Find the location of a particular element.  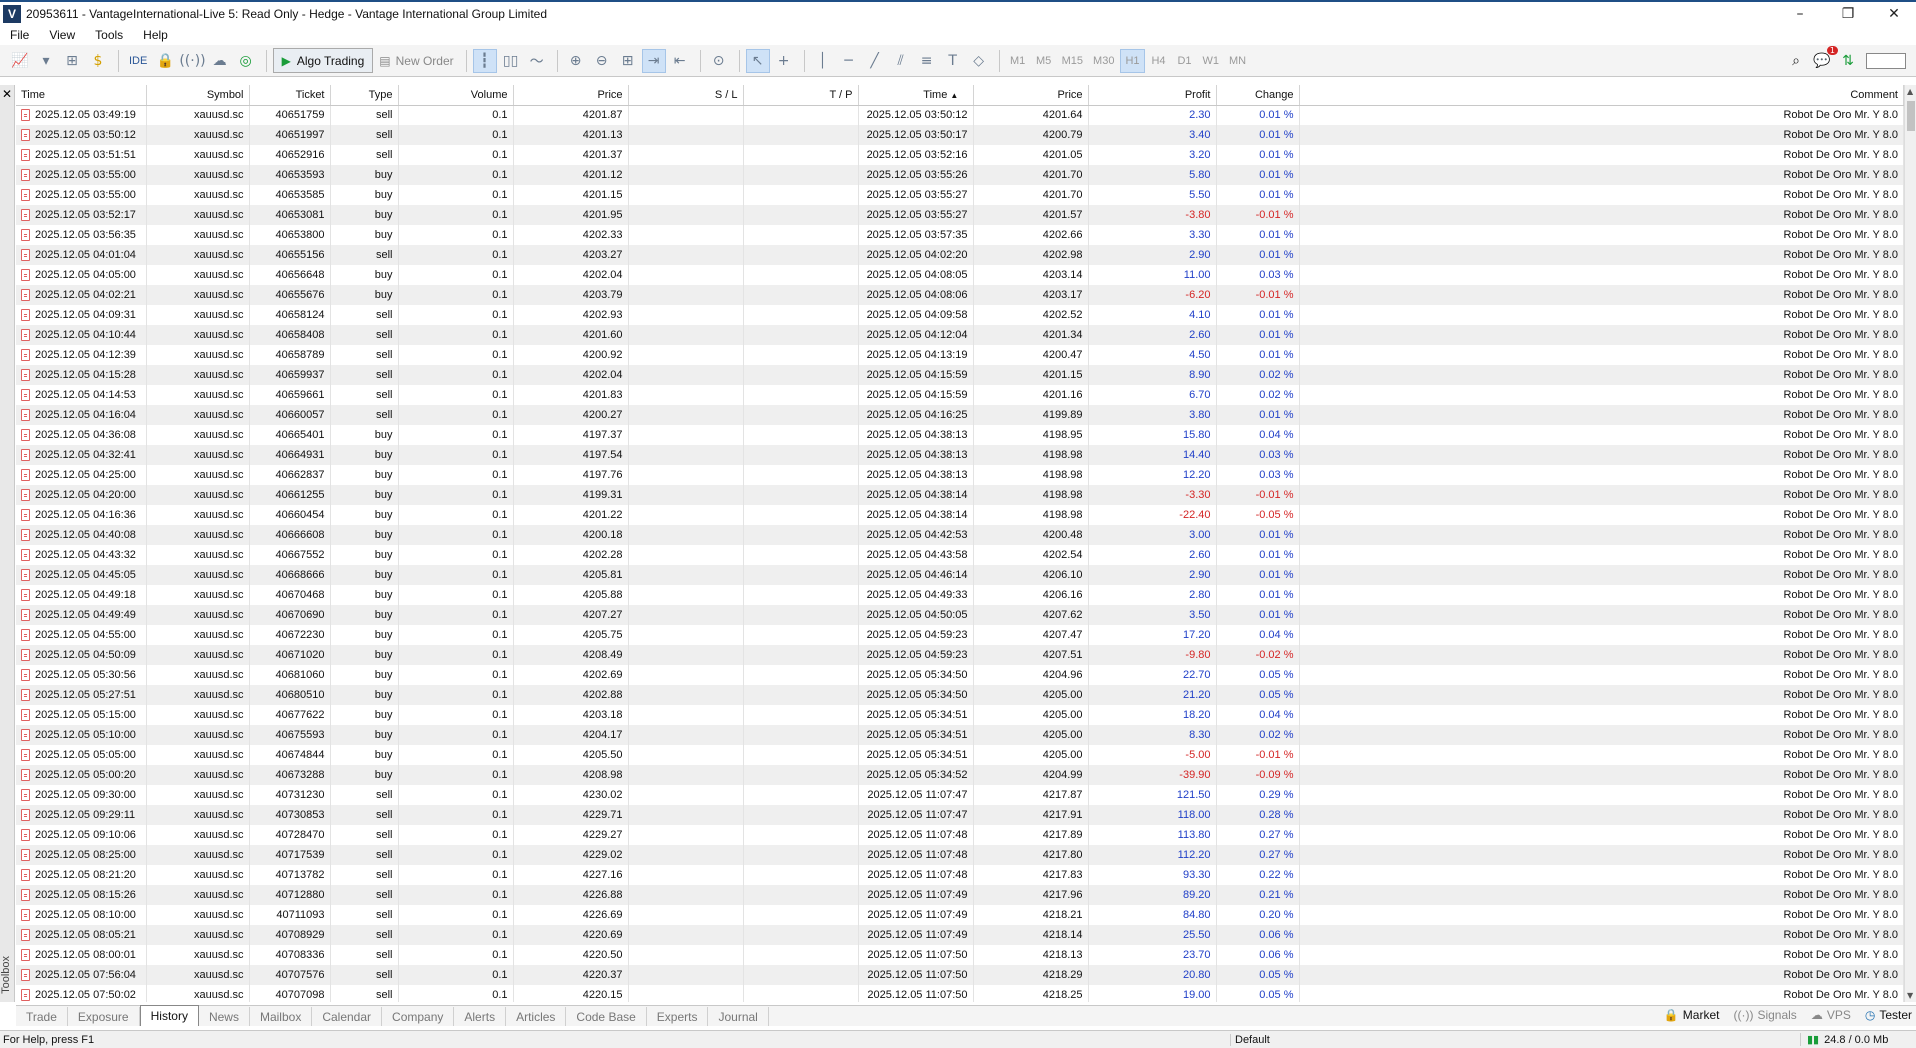

close-toolbox-icon: ✕ is located at coordinates (7, 94).